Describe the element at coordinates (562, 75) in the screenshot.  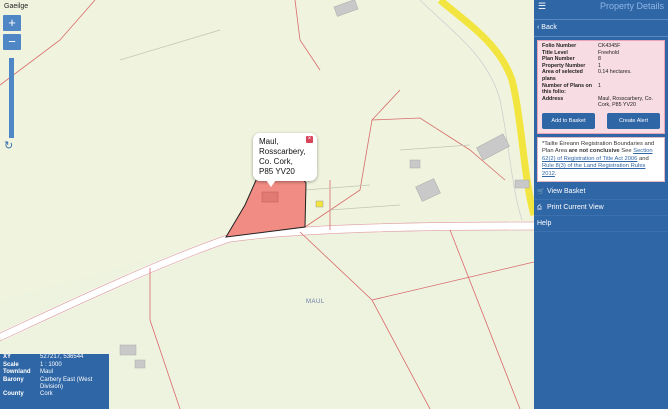
I see `detail-key: Area of selected plans` at that location.